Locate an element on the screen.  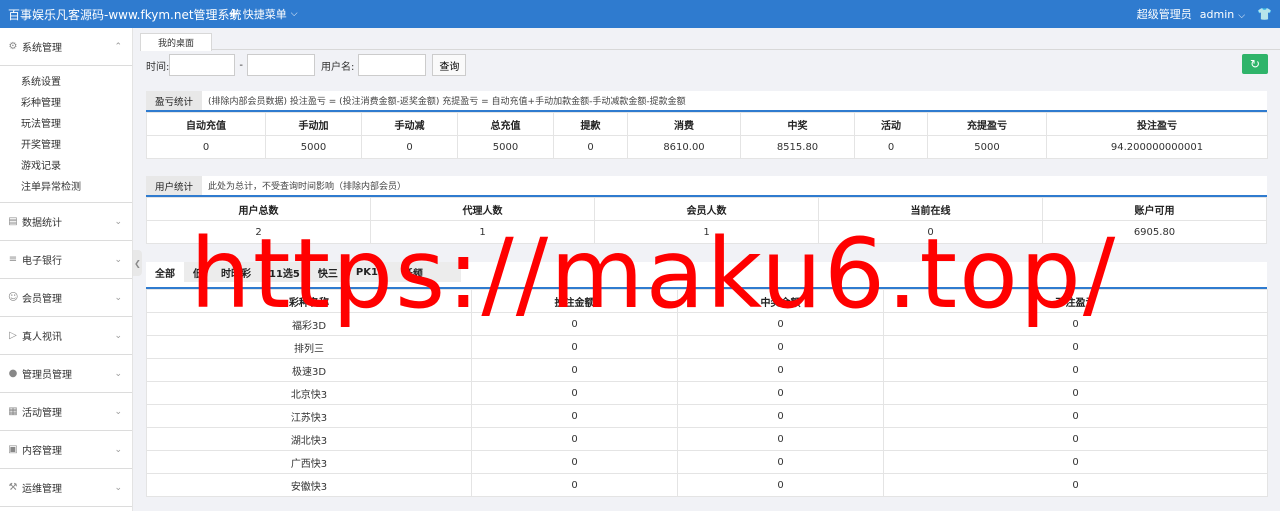
sidebar-group-label: 内容管理 is located at coordinates (42, 451).